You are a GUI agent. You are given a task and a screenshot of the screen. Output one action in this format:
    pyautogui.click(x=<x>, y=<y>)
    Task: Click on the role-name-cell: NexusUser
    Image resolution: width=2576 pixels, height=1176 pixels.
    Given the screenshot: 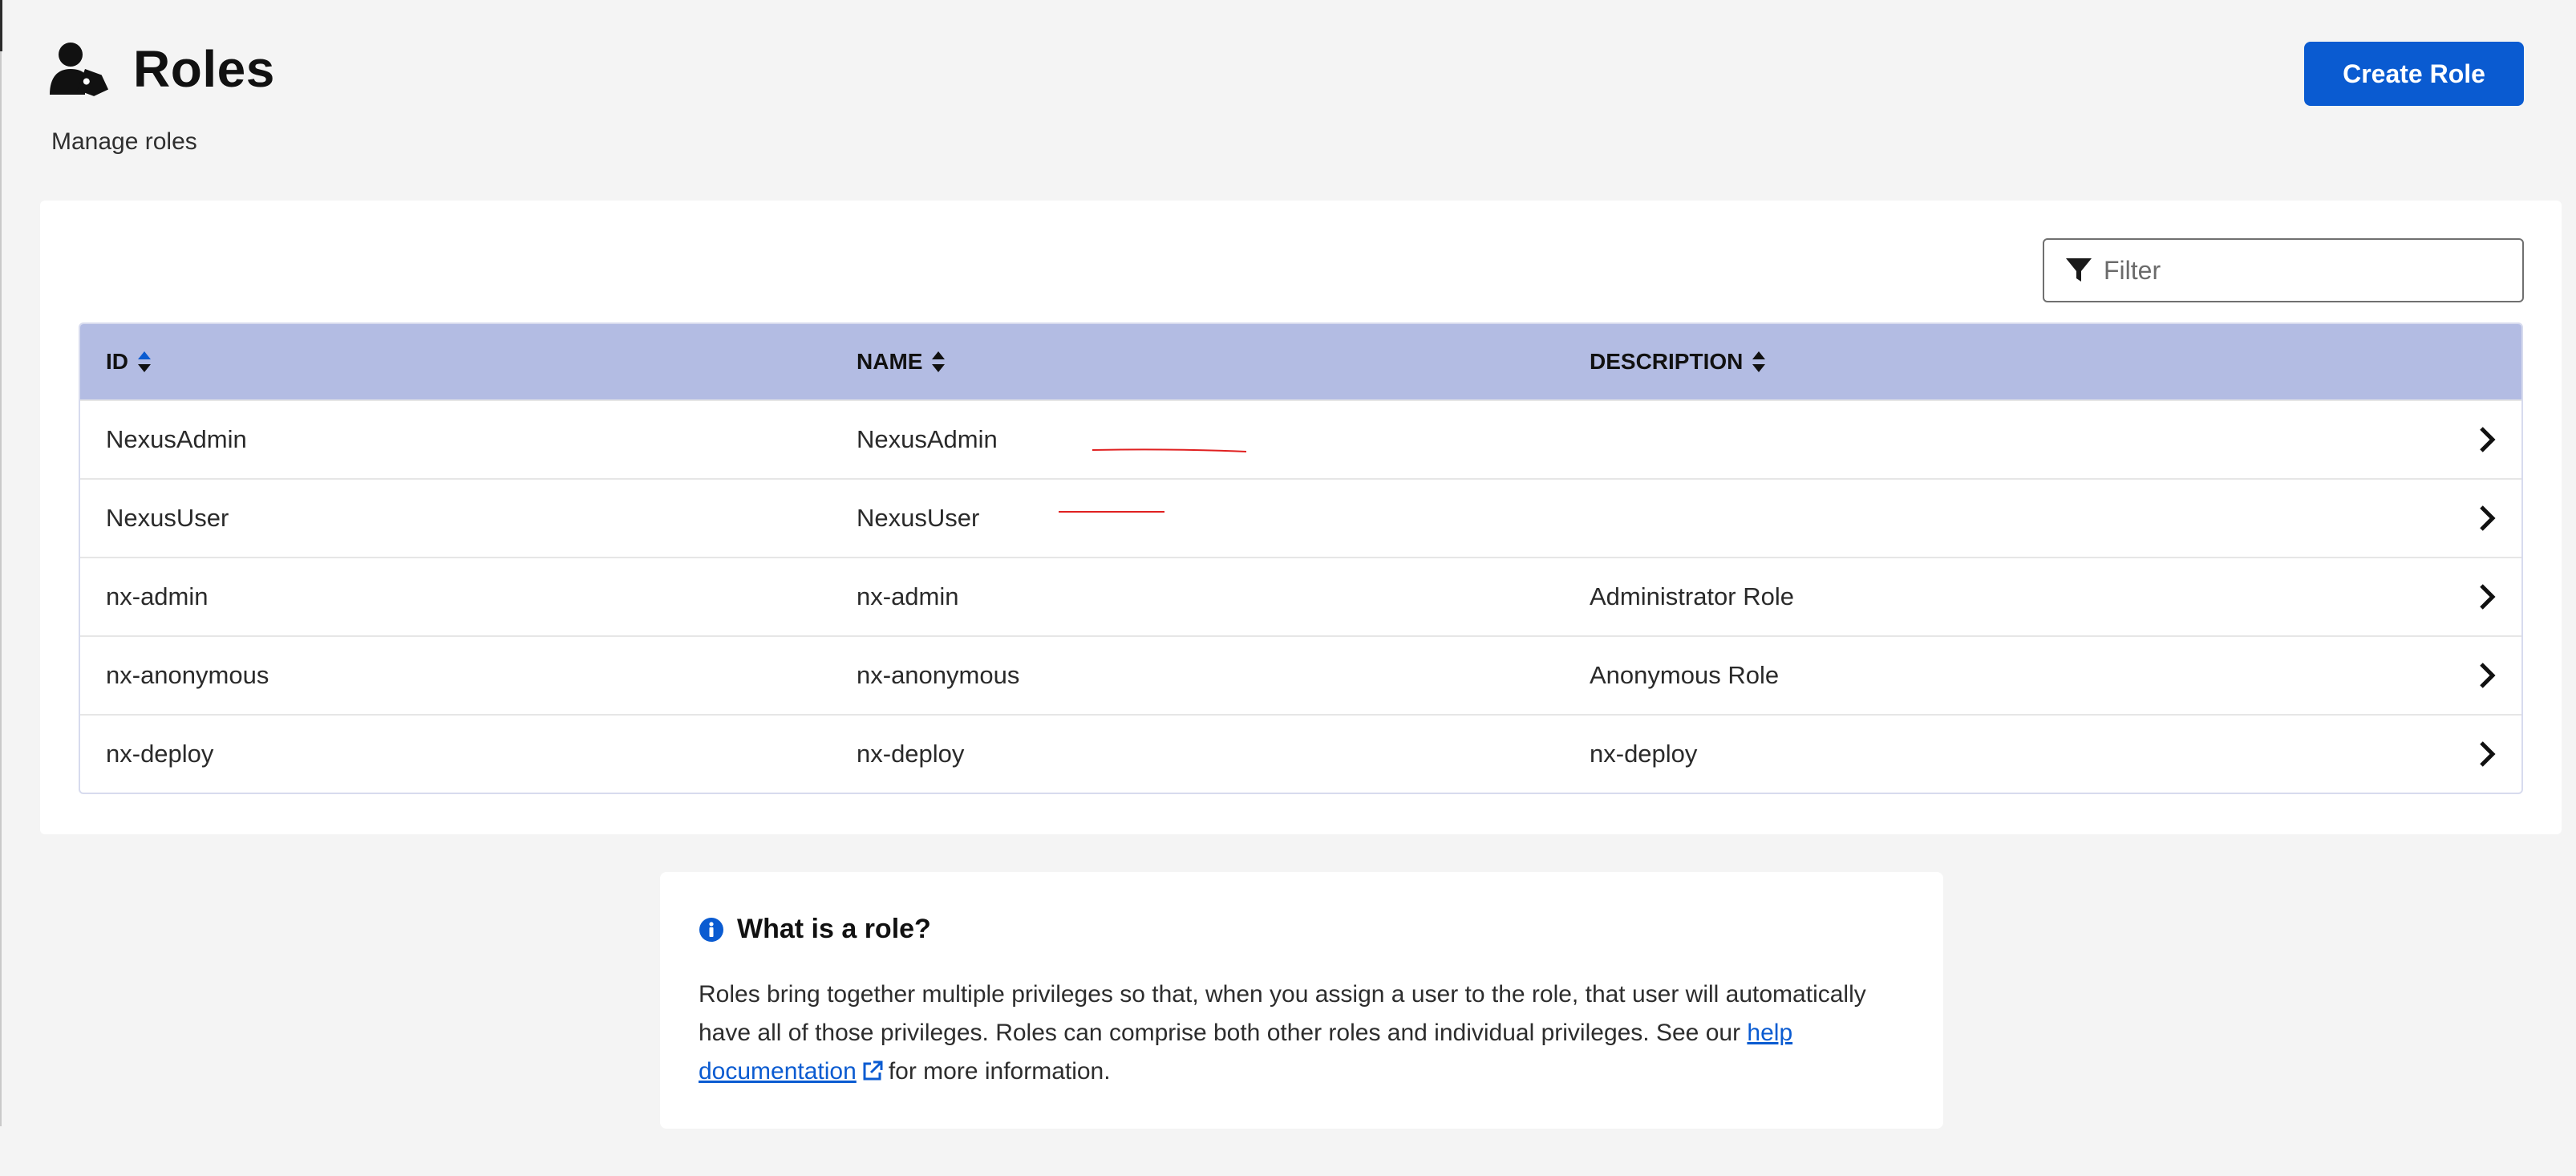 What is the action you would take?
    pyautogui.click(x=919, y=518)
    